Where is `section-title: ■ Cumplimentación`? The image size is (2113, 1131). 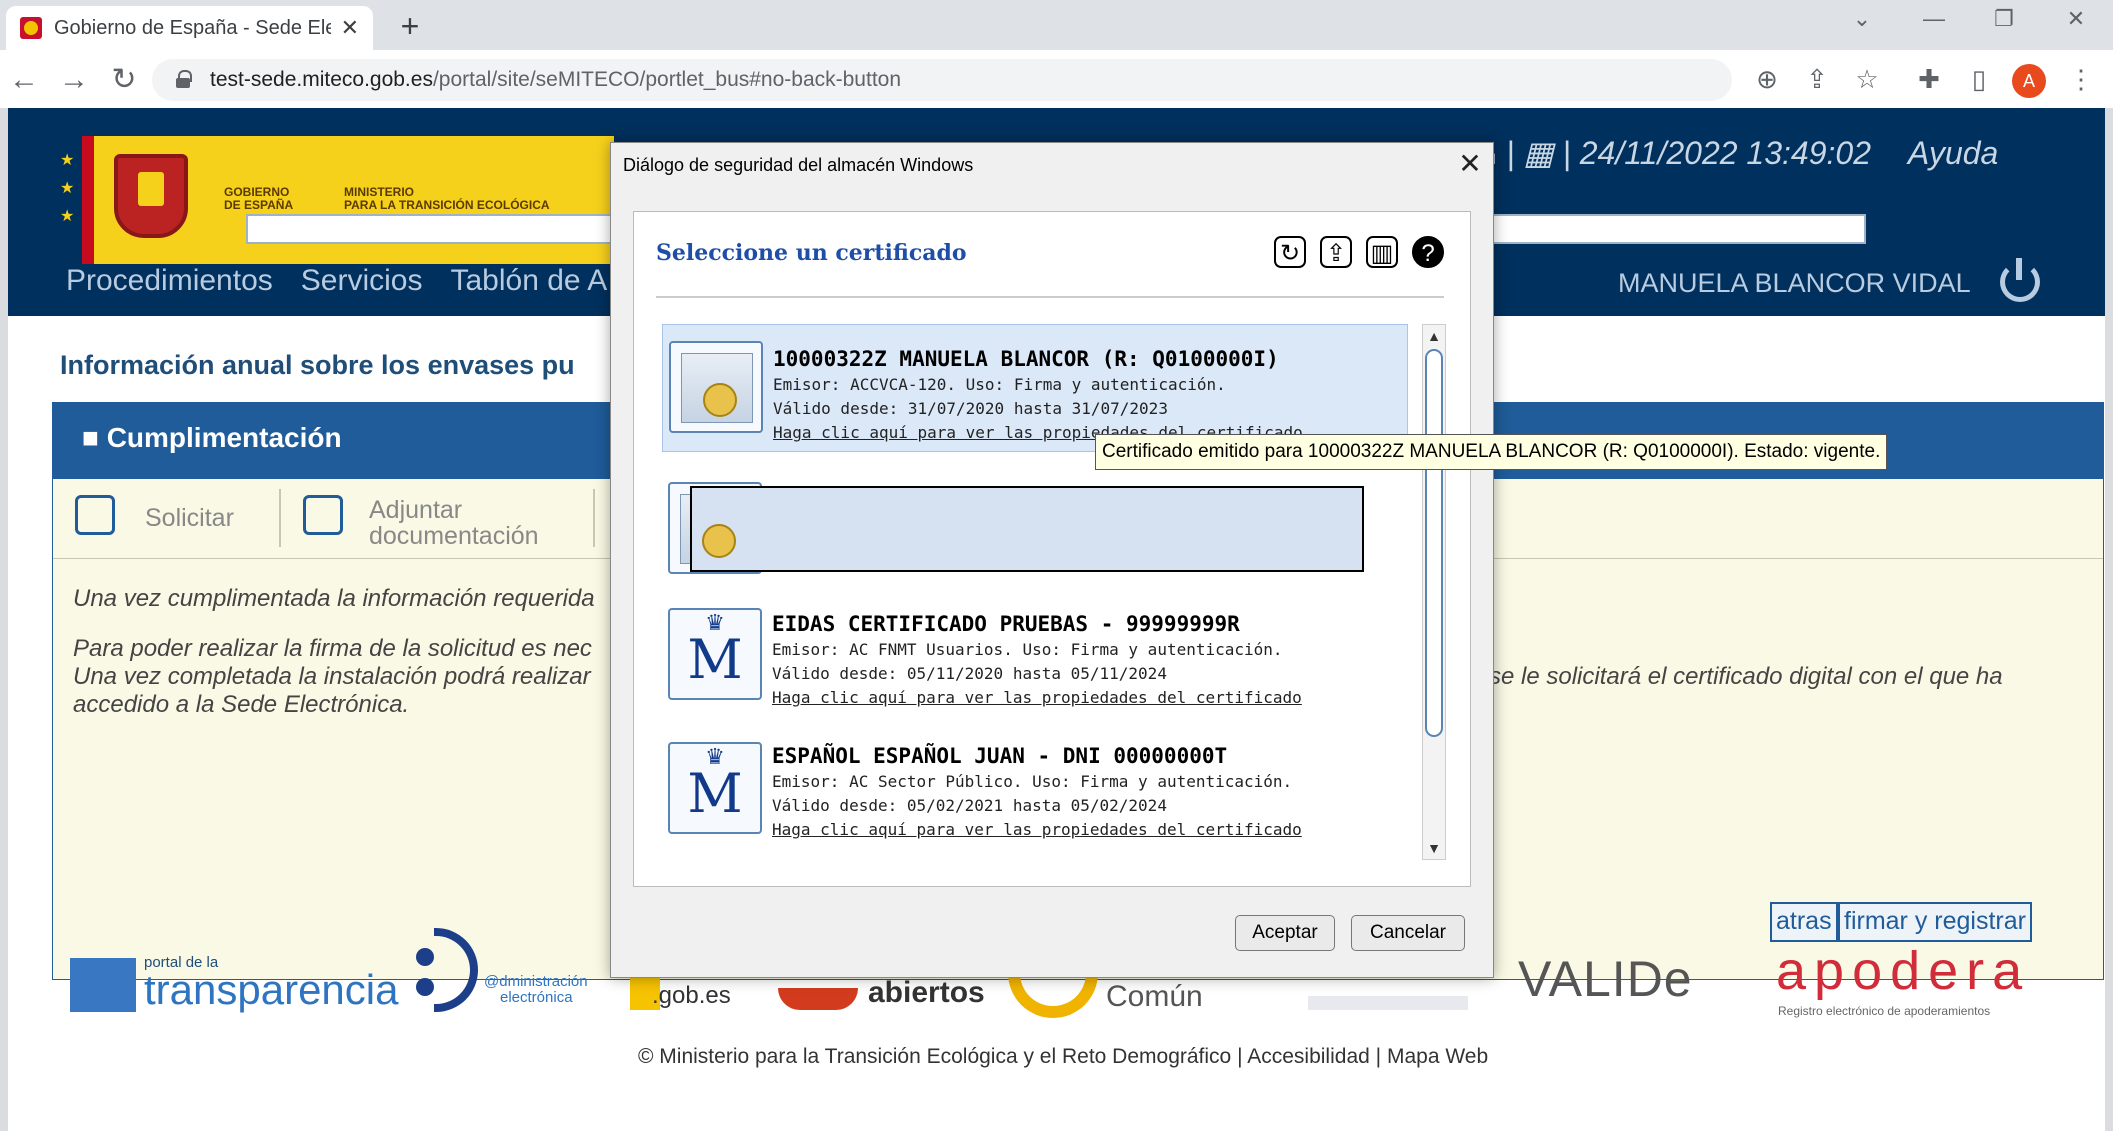
section-title: ■ Cumplimentación is located at coordinates (212, 437).